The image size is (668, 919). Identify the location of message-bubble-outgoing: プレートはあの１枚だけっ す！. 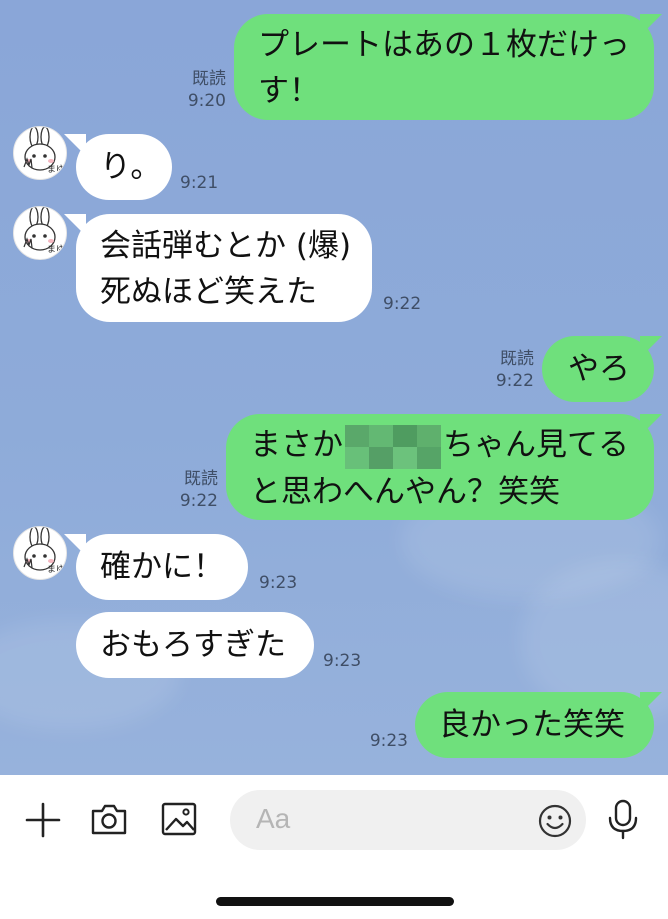
(444, 67).